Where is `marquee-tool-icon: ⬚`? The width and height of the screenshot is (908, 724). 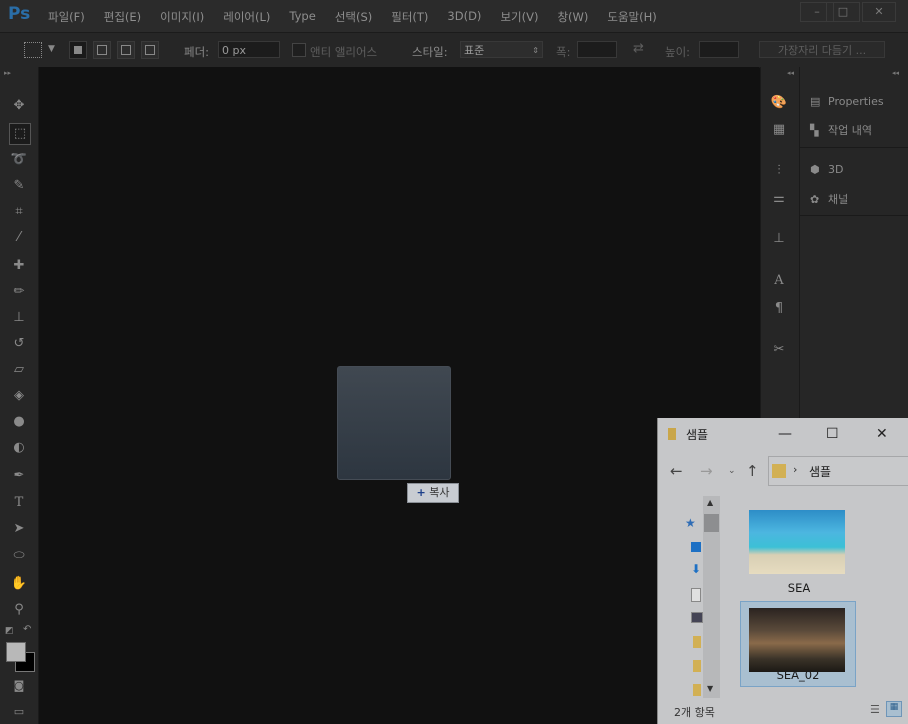
marquee-tool-icon: ⬚ is located at coordinates (20, 134).